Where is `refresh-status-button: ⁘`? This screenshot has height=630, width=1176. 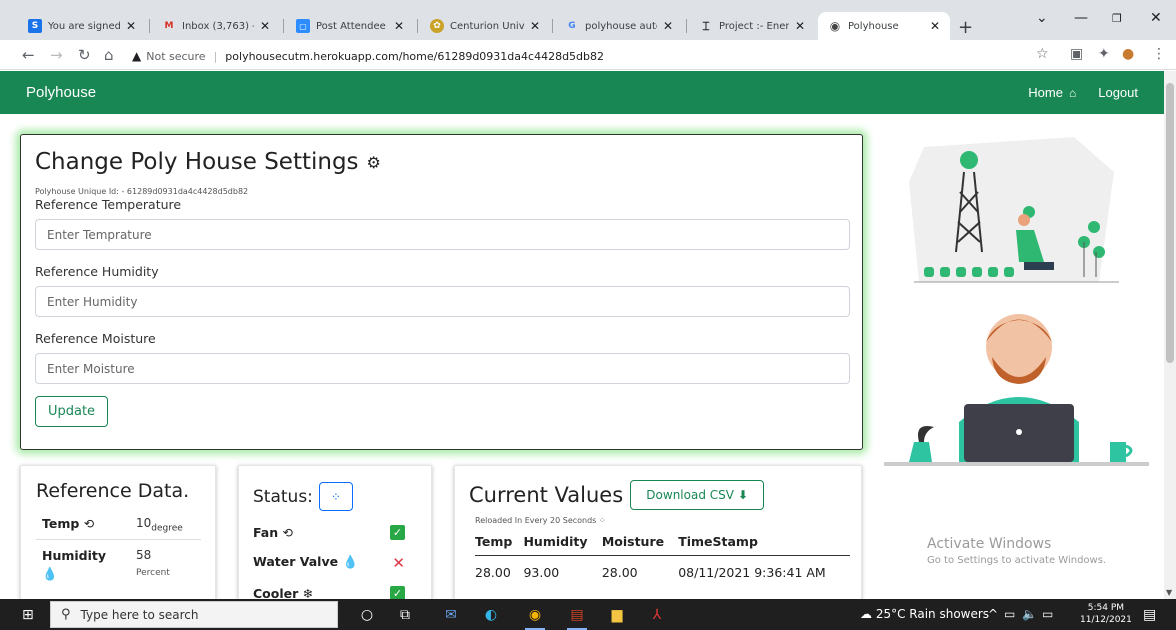
refresh-status-button: ⁘ is located at coordinates (335, 496).